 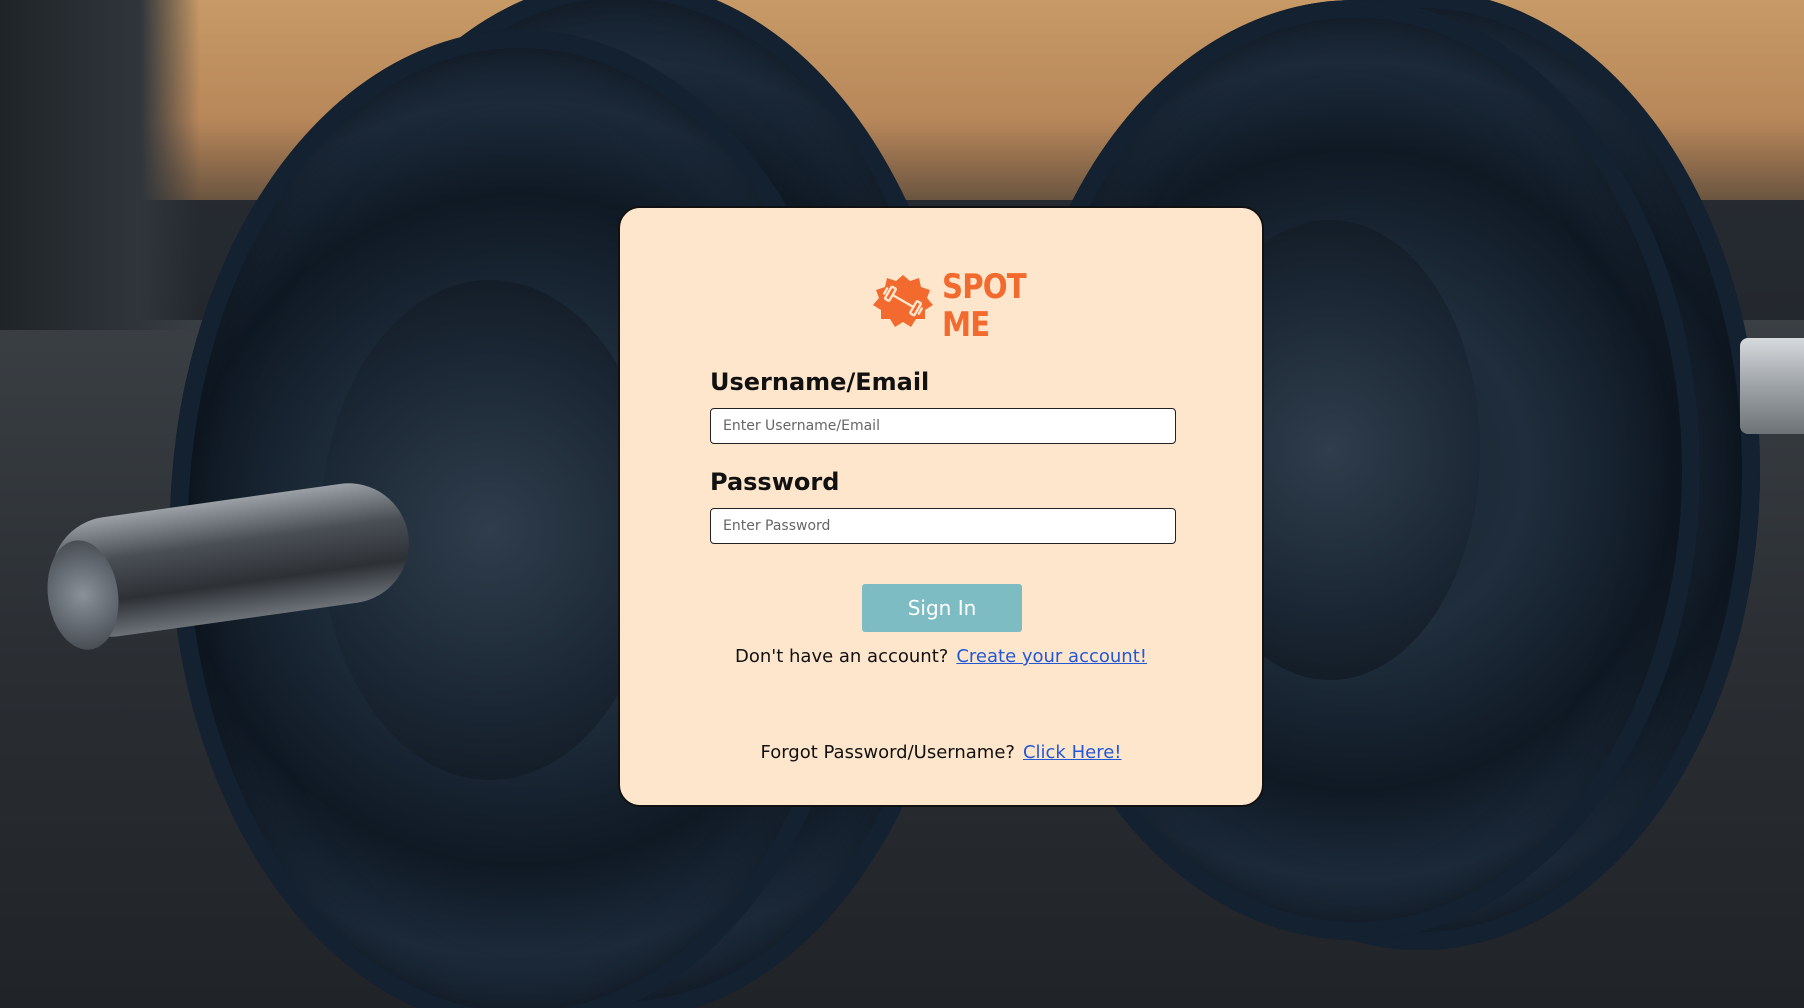 I want to click on forgot-credentials-row: Forgot Password/Username? Click Here!, so click(x=941, y=752).